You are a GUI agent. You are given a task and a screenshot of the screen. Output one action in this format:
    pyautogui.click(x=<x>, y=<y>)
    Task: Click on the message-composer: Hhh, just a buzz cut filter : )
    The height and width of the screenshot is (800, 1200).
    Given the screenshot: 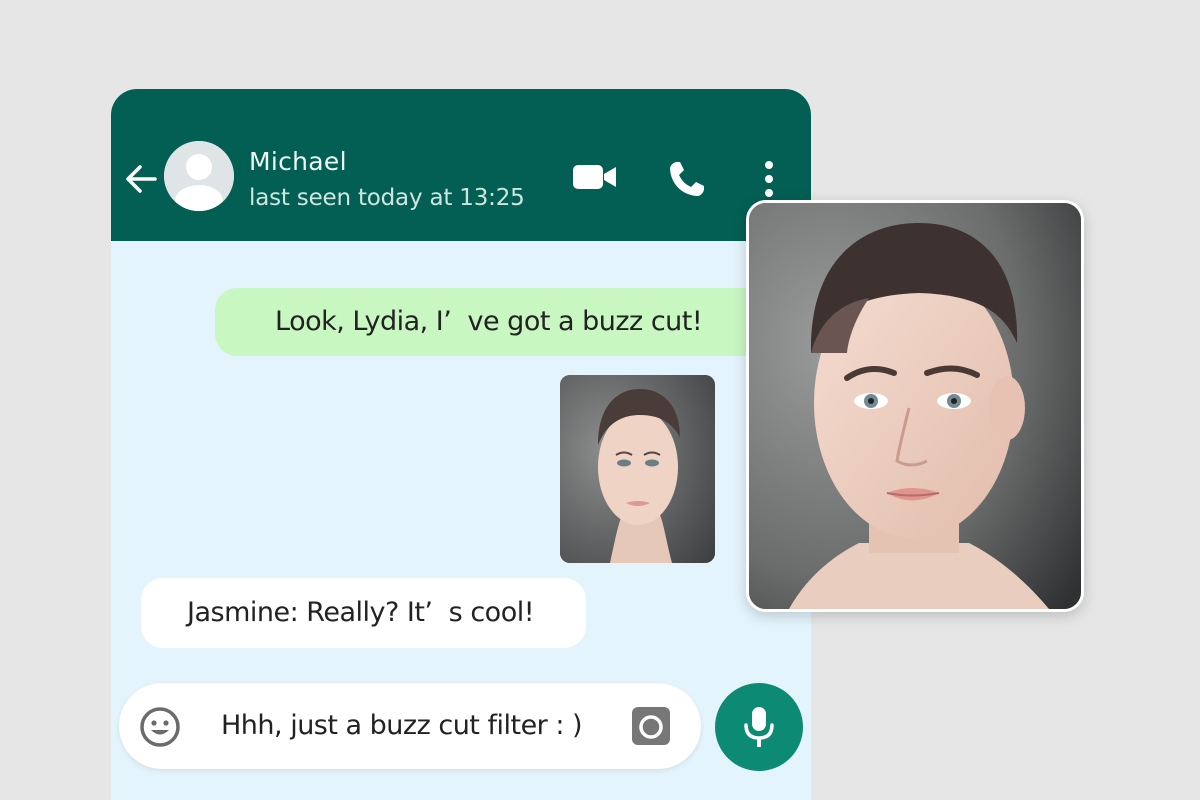 What is the action you would take?
    pyautogui.click(x=410, y=726)
    